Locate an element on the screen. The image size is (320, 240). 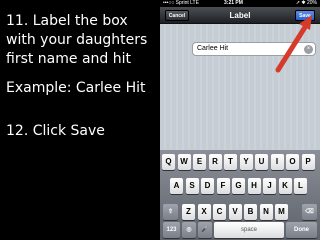
step-12-text: 12. Click Save is located at coordinates (55, 131).